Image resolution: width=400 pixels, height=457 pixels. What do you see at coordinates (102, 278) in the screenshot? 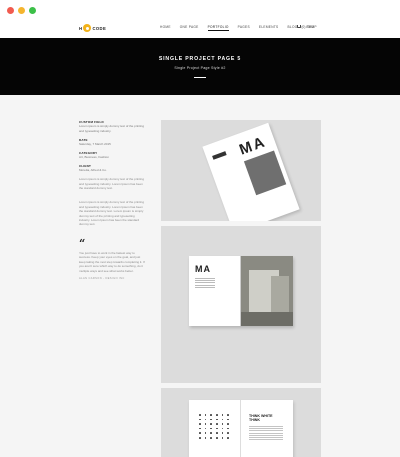
I see `quote-author: ALAN CARSON - DESIGN INC` at bounding box center [102, 278].